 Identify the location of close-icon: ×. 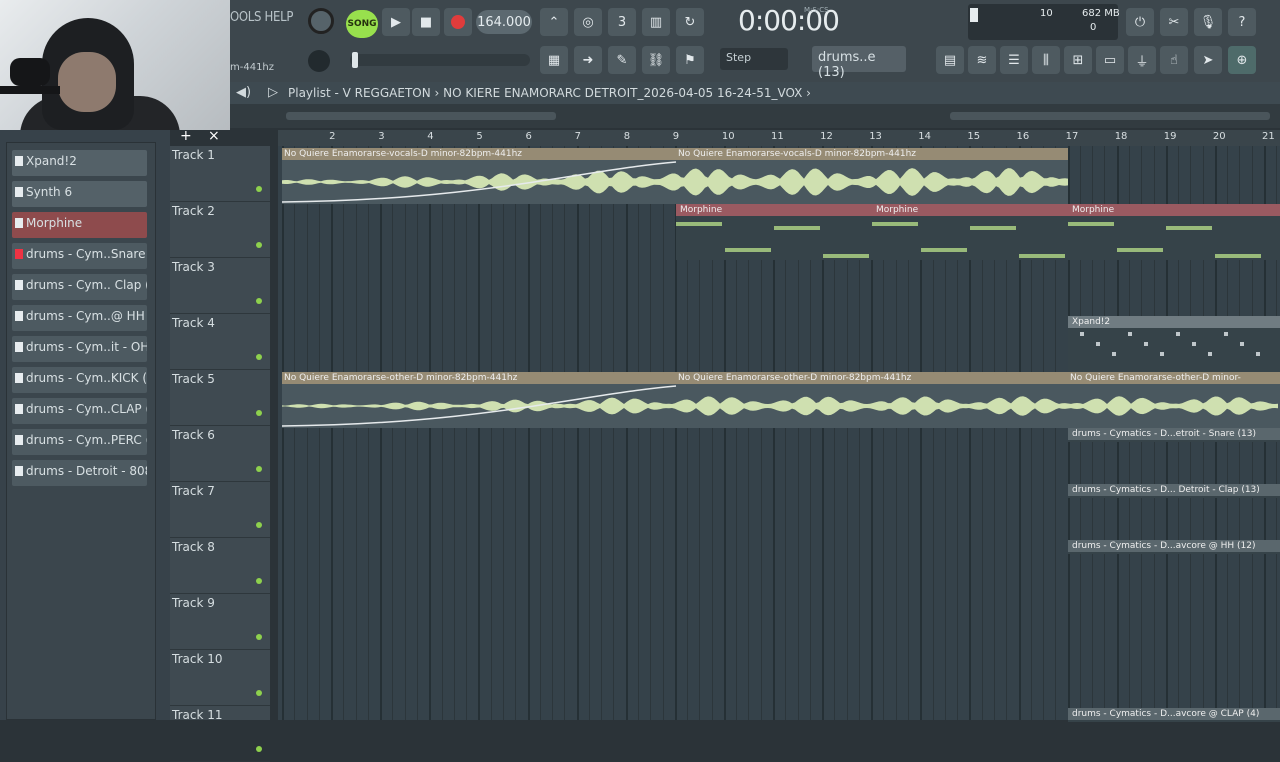
(214, 136).